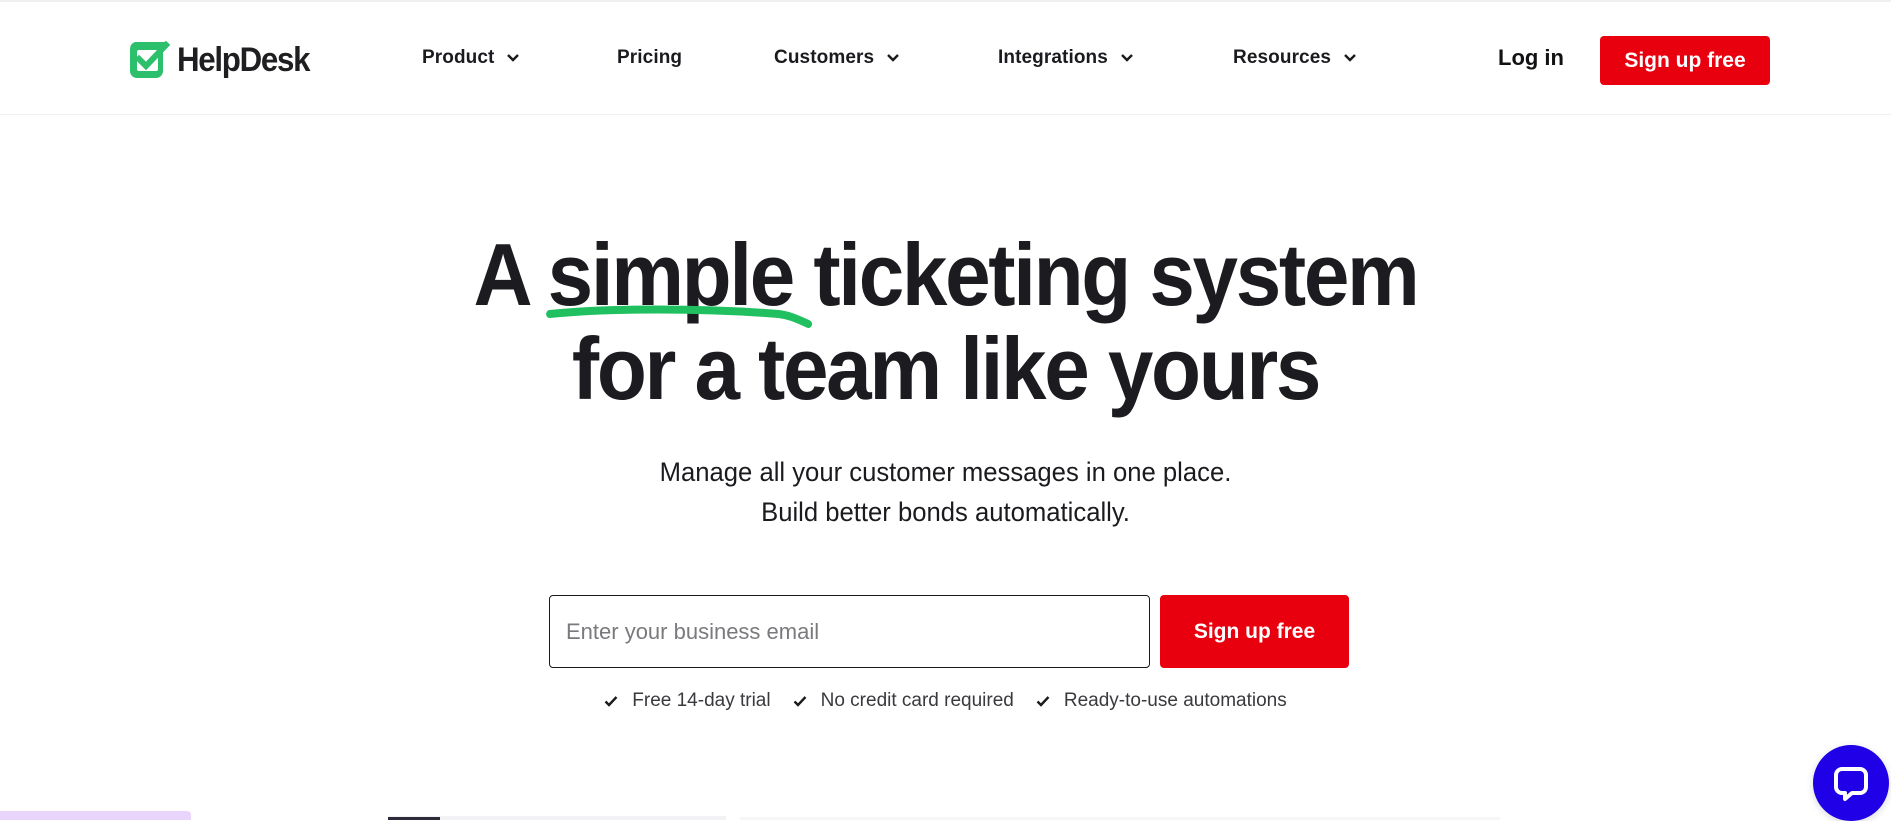 The width and height of the screenshot is (1891, 821). What do you see at coordinates (945, 512) in the screenshot?
I see `hero-subtitle-line-2: Build better bonds automatically.` at bounding box center [945, 512].